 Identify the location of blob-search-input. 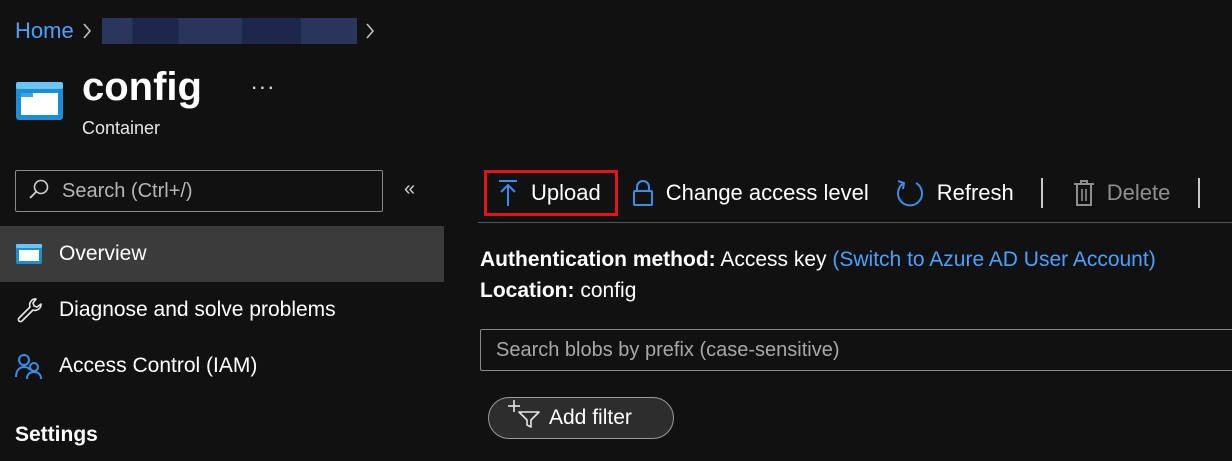
(844, 350).